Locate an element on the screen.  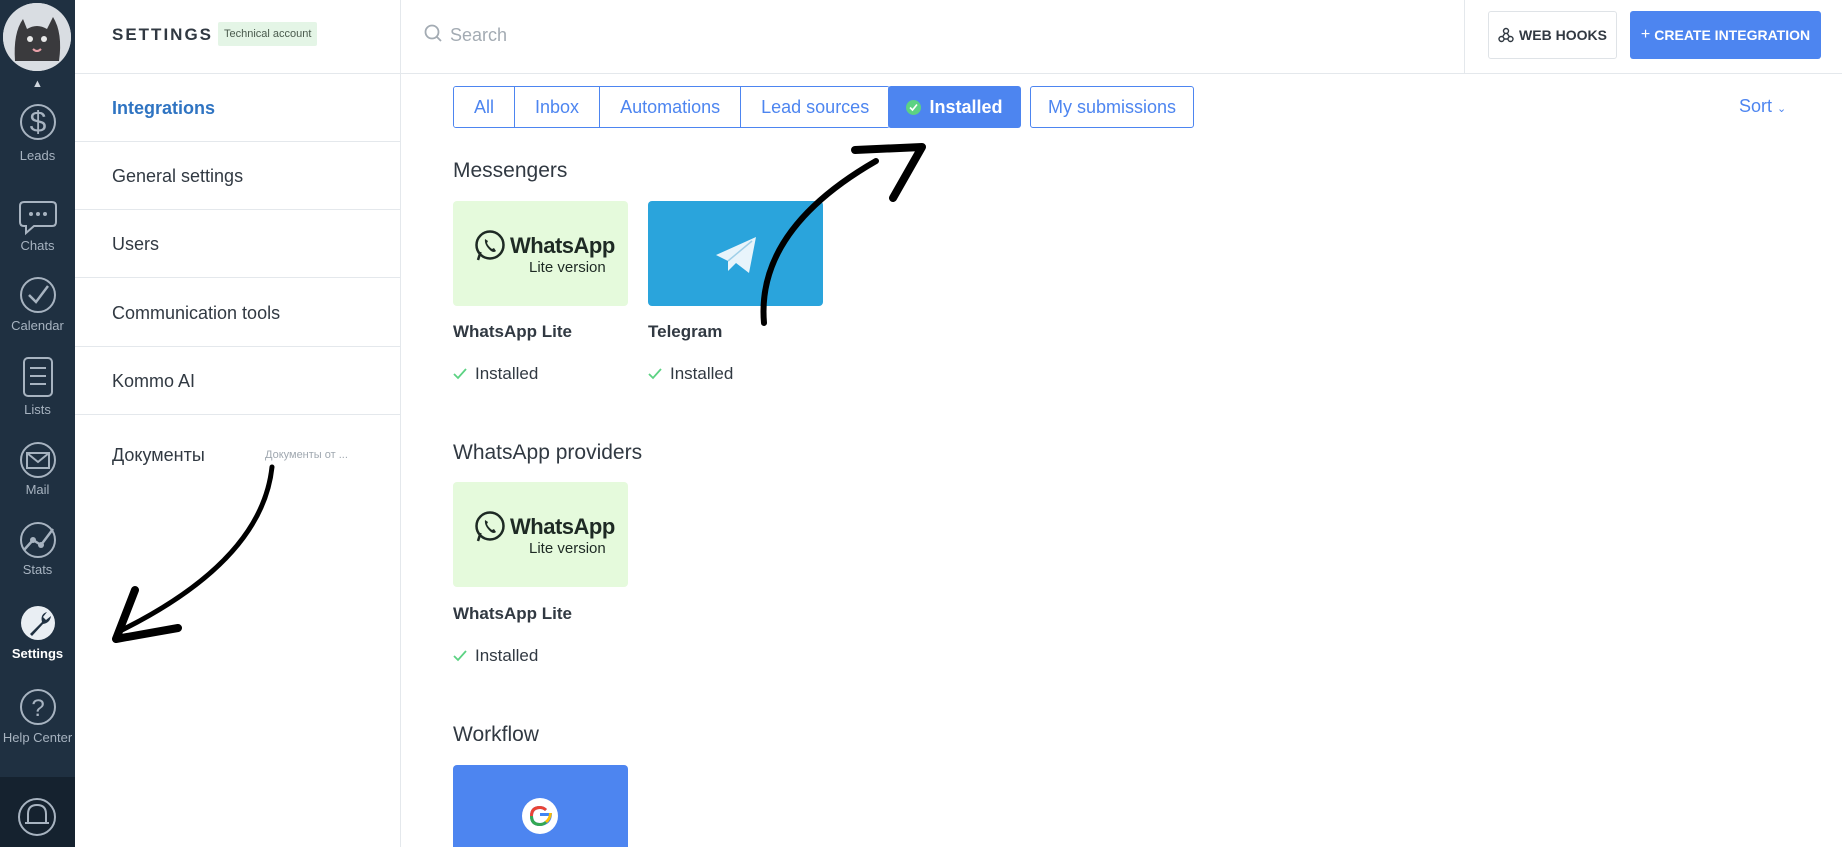
telegram-icon is located at coordinates (736, 255).